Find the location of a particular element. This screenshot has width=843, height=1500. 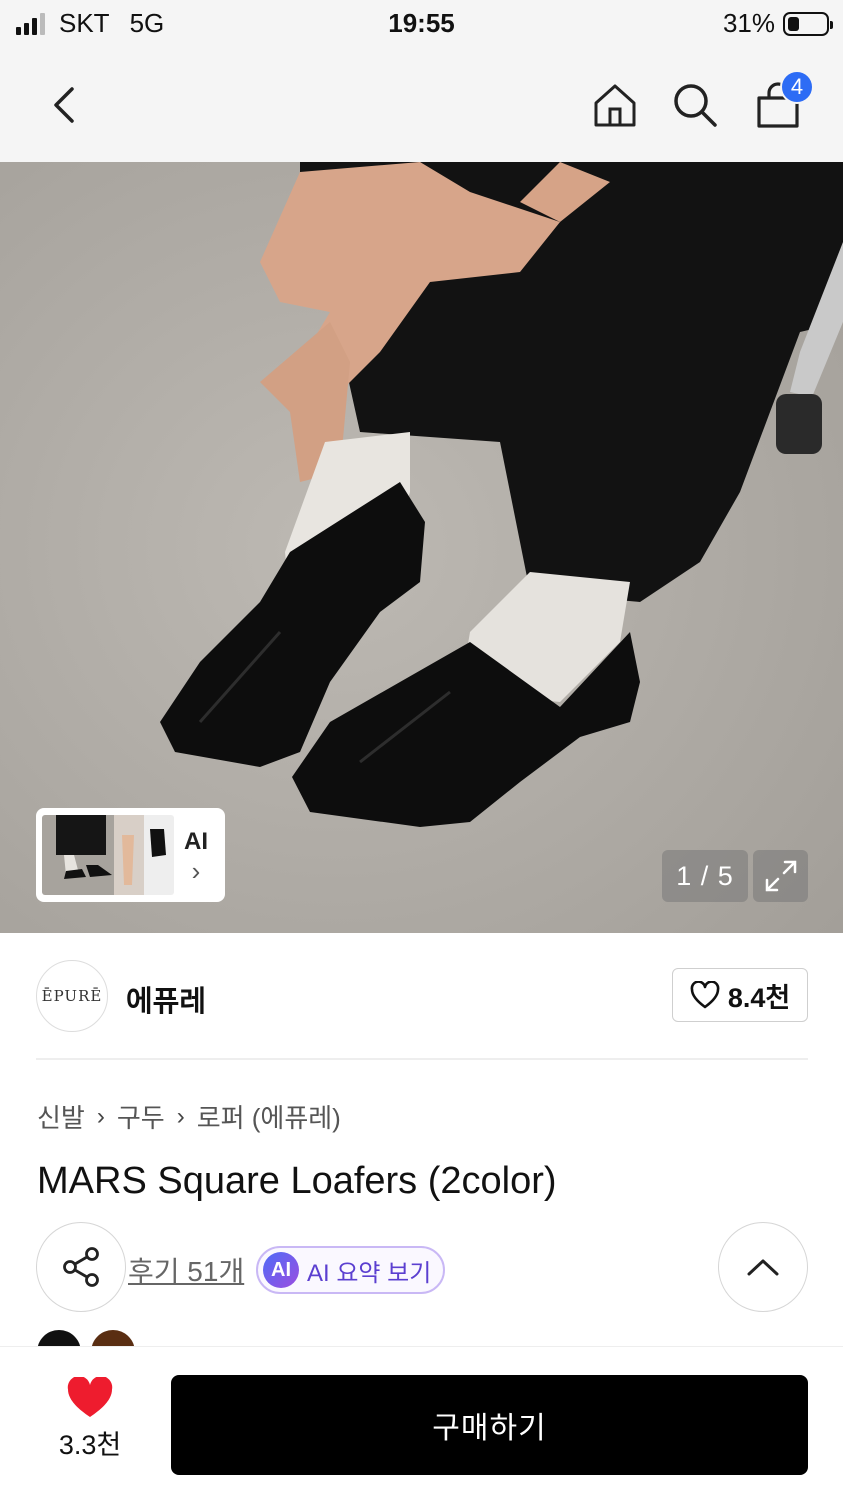

chevron-up-icon is located at coordinates (763, 1267).